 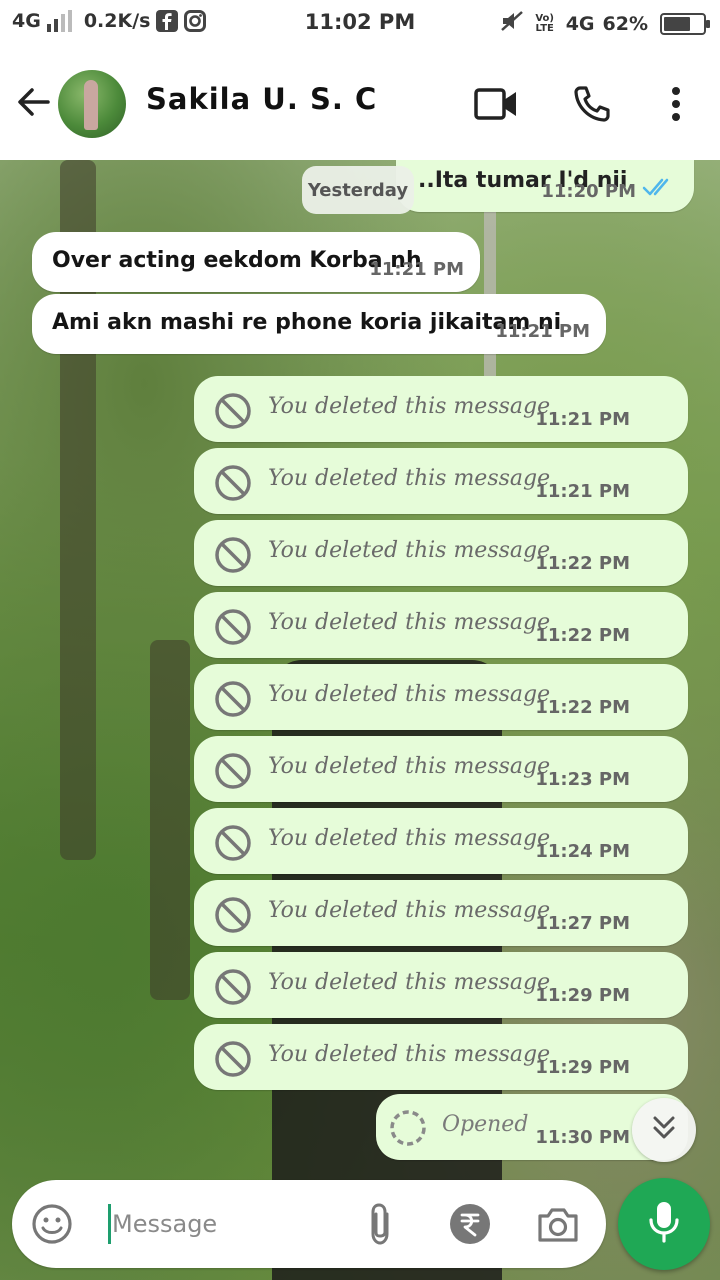 What do you see at coordinates (360, 24) in the screenshot?
I see `status-bar: 4G 0.2K/s 11:02 PM Vo) LTE 4G 62%` at bounding box center [360, 24].